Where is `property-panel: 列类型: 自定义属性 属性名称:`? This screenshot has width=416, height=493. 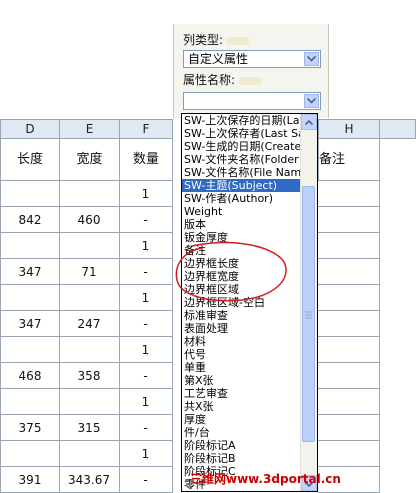 property-panel: 列类型: 自定义属性 属性名称: is located at coordinates (251, 71).